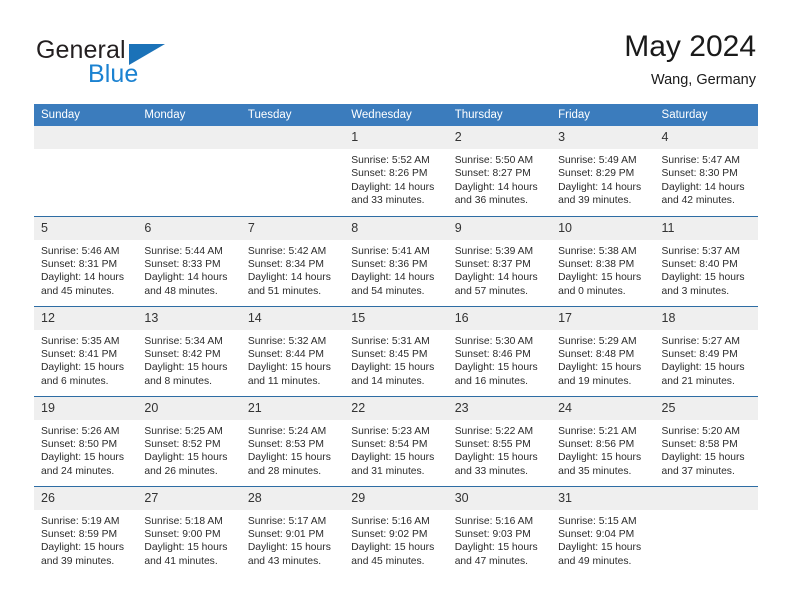 The width and height of the screenshot is (792, 612). Describe the element at coordinates (388, 381) in the screenshot. I see `daylight-text-line2: and 14 minutes.` at that location.